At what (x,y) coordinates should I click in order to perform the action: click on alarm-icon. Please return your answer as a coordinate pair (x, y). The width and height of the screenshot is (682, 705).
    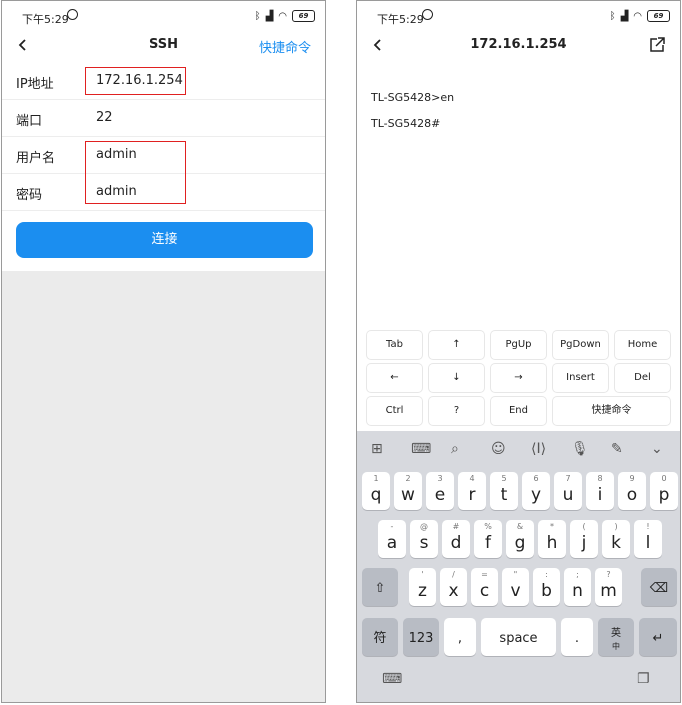
    Looking at the image, I should click on (427, 14).